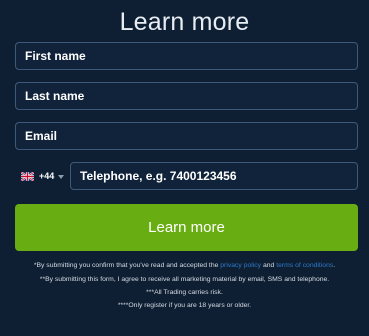 The height and width of the screenshot is (336, 369). What do you see at coordinates (47, 176) in the screenshot?
I see `country-dial-code: +44` at bounding box center [47, 176].